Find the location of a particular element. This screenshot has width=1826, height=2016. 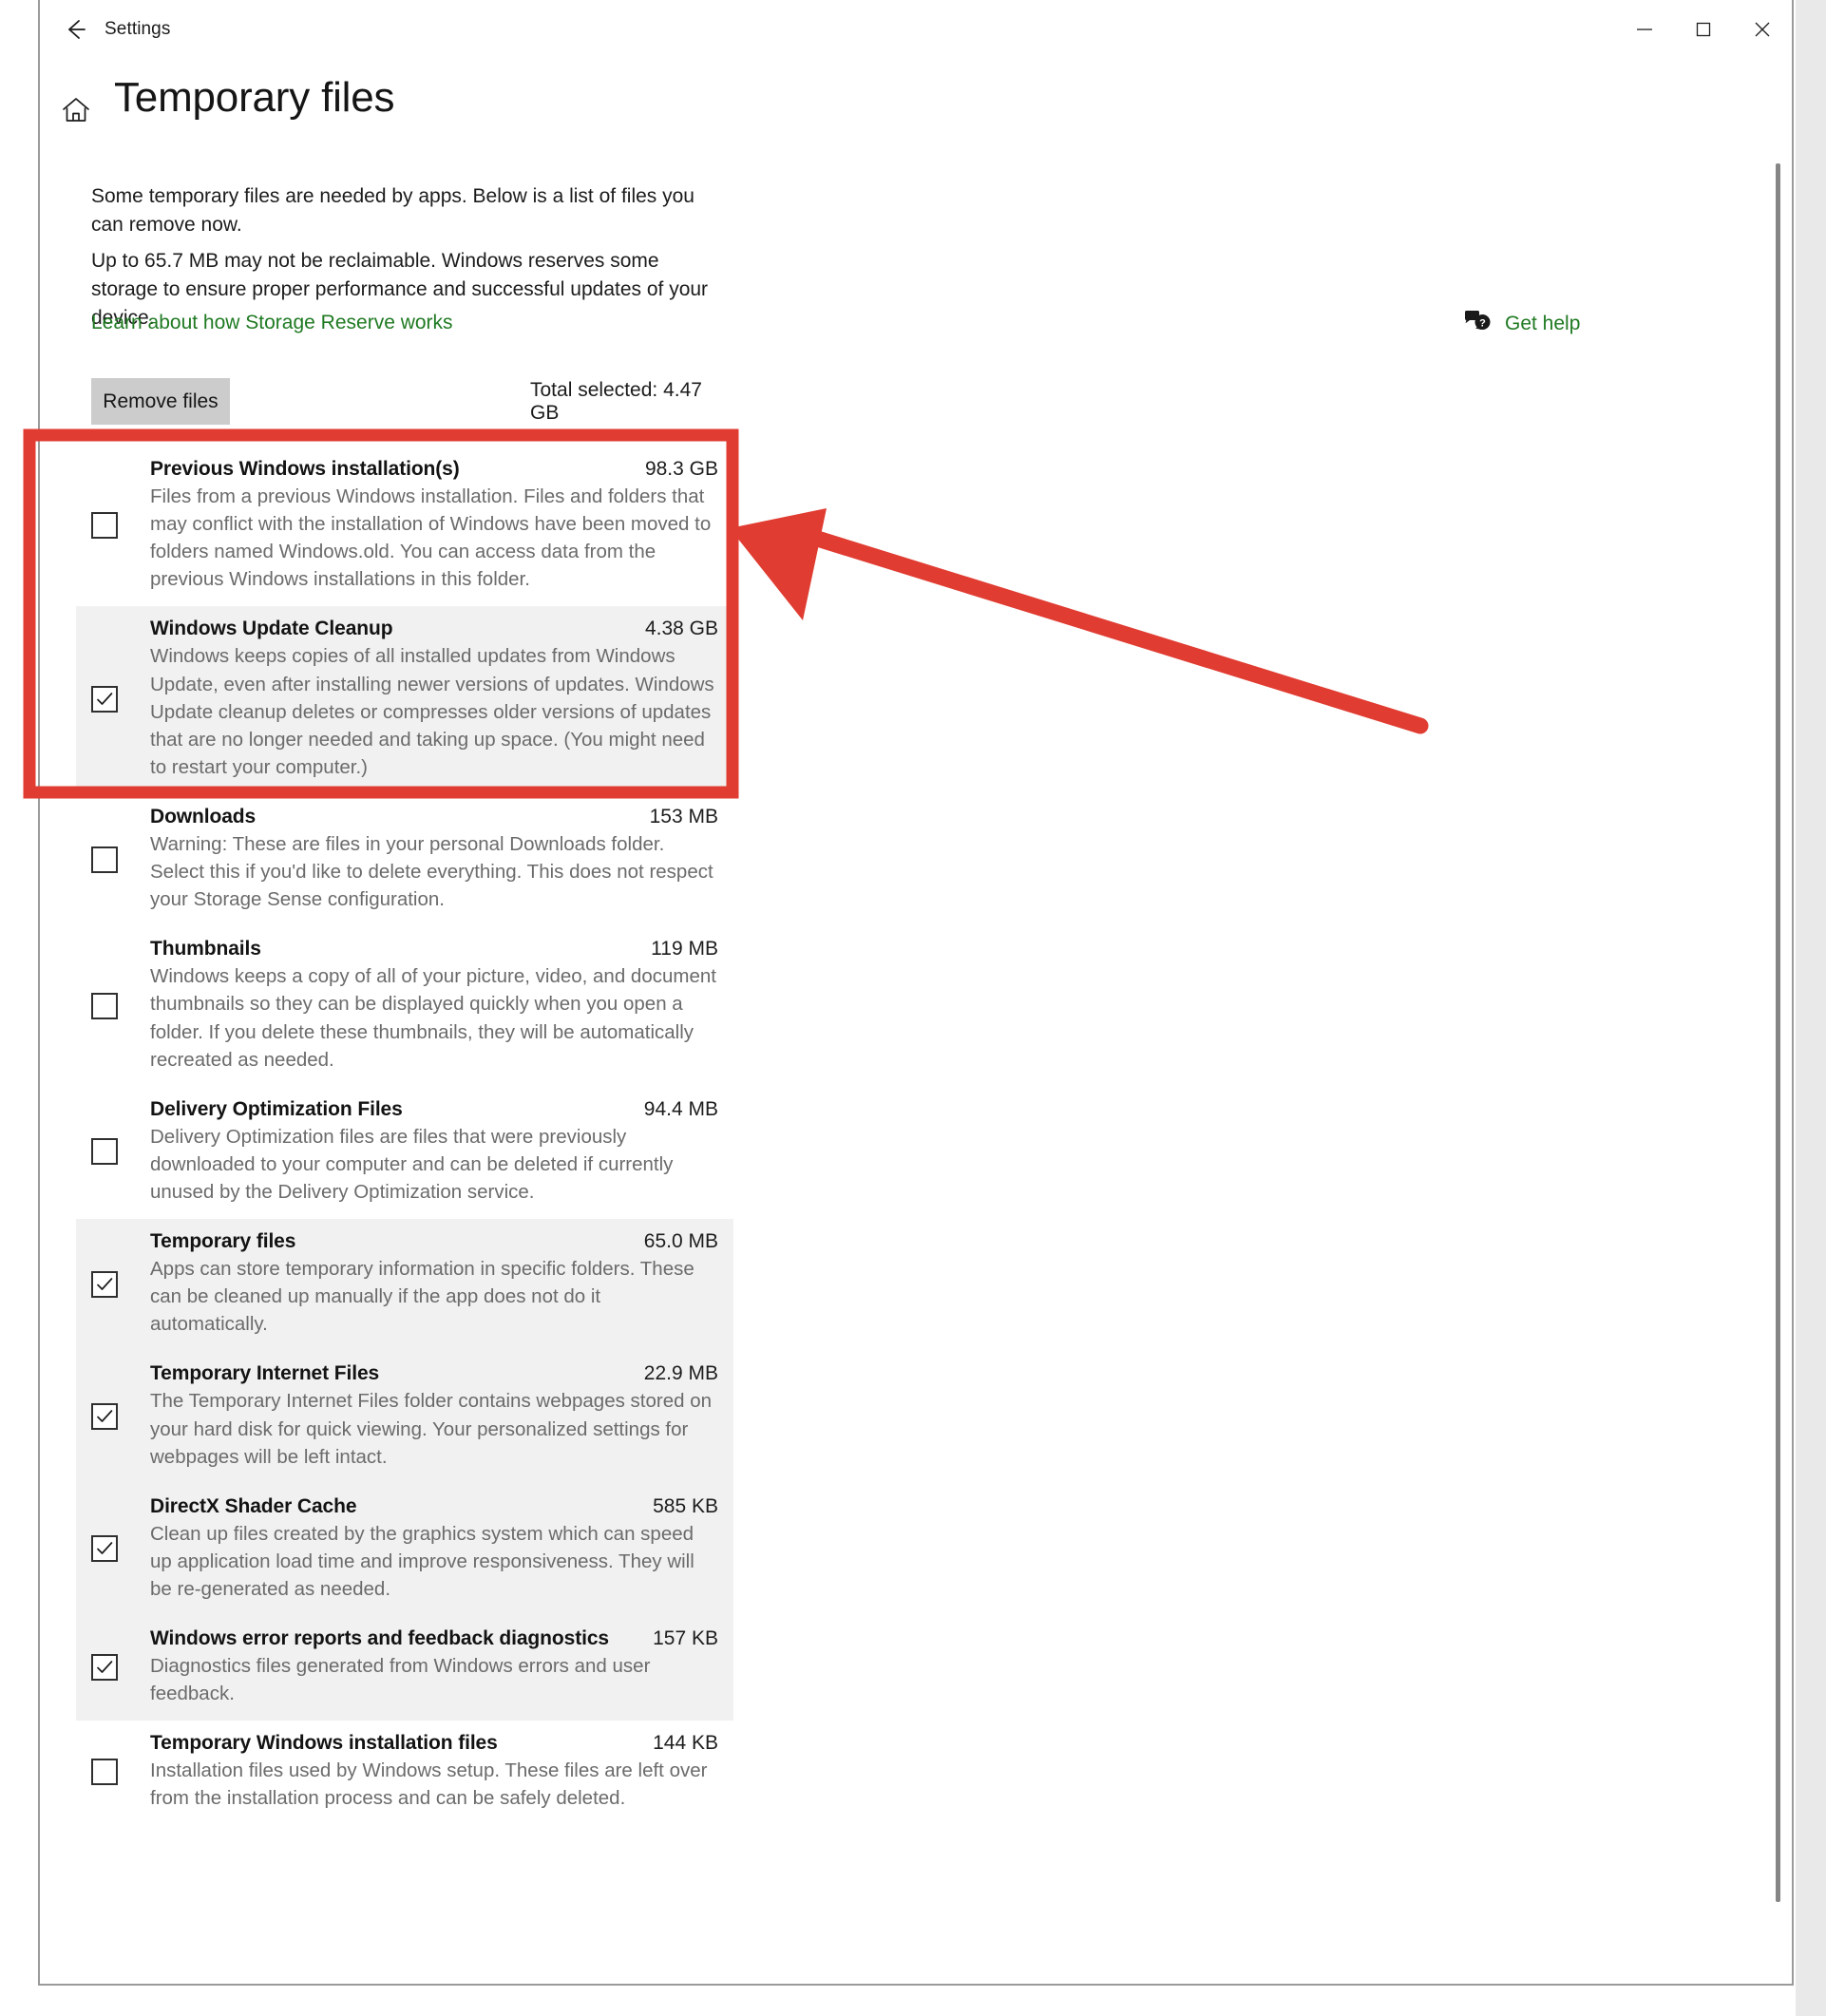

file-category-size: 157 KB is located at coordinates (686, 1638).